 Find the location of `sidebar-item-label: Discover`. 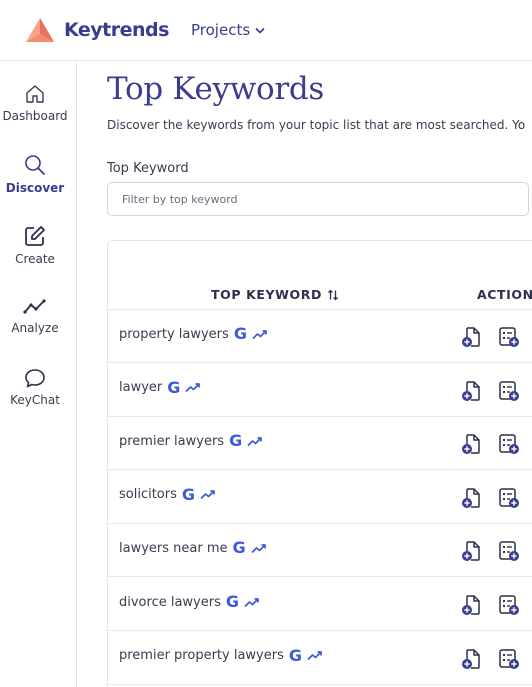

sidebar-item-label: Discover is located at coordinates (35, 188).